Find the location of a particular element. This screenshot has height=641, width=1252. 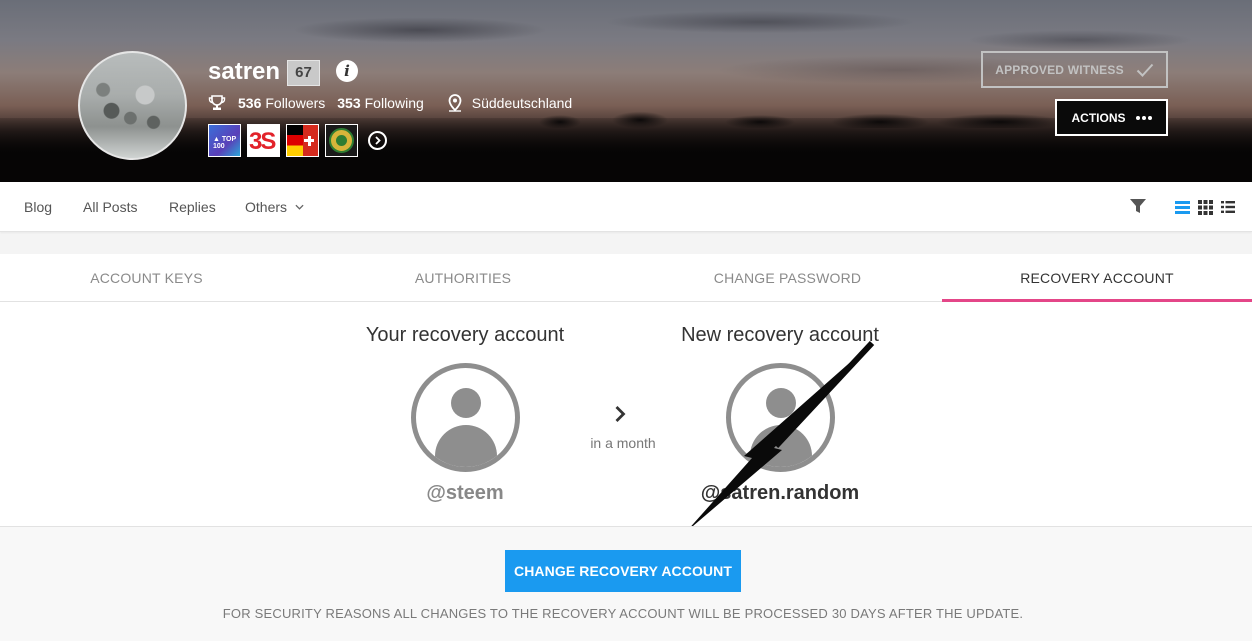

info-icon: i is located at coordinates (347, 71).